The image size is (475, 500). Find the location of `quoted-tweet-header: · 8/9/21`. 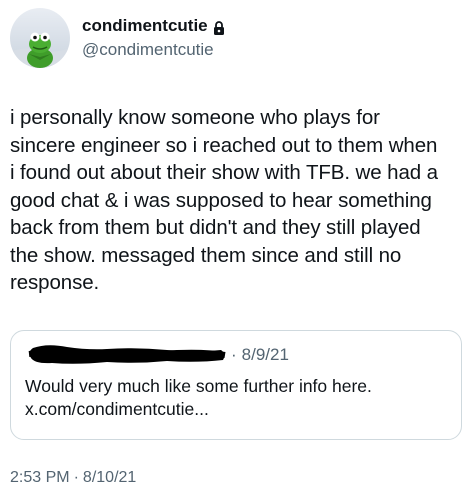

quoted-tweet-header: · 8/9/21 is located at coordinates (236, 355).